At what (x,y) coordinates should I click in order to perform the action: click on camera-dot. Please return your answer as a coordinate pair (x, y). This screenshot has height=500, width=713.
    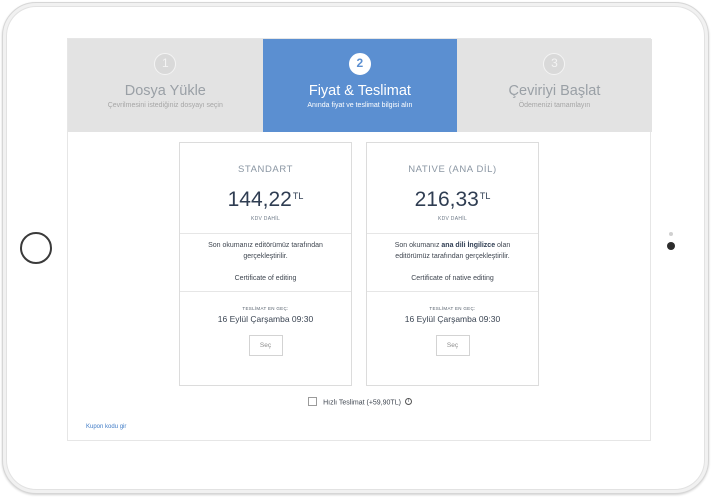
    Looking at the image, I should click on (671, 246).